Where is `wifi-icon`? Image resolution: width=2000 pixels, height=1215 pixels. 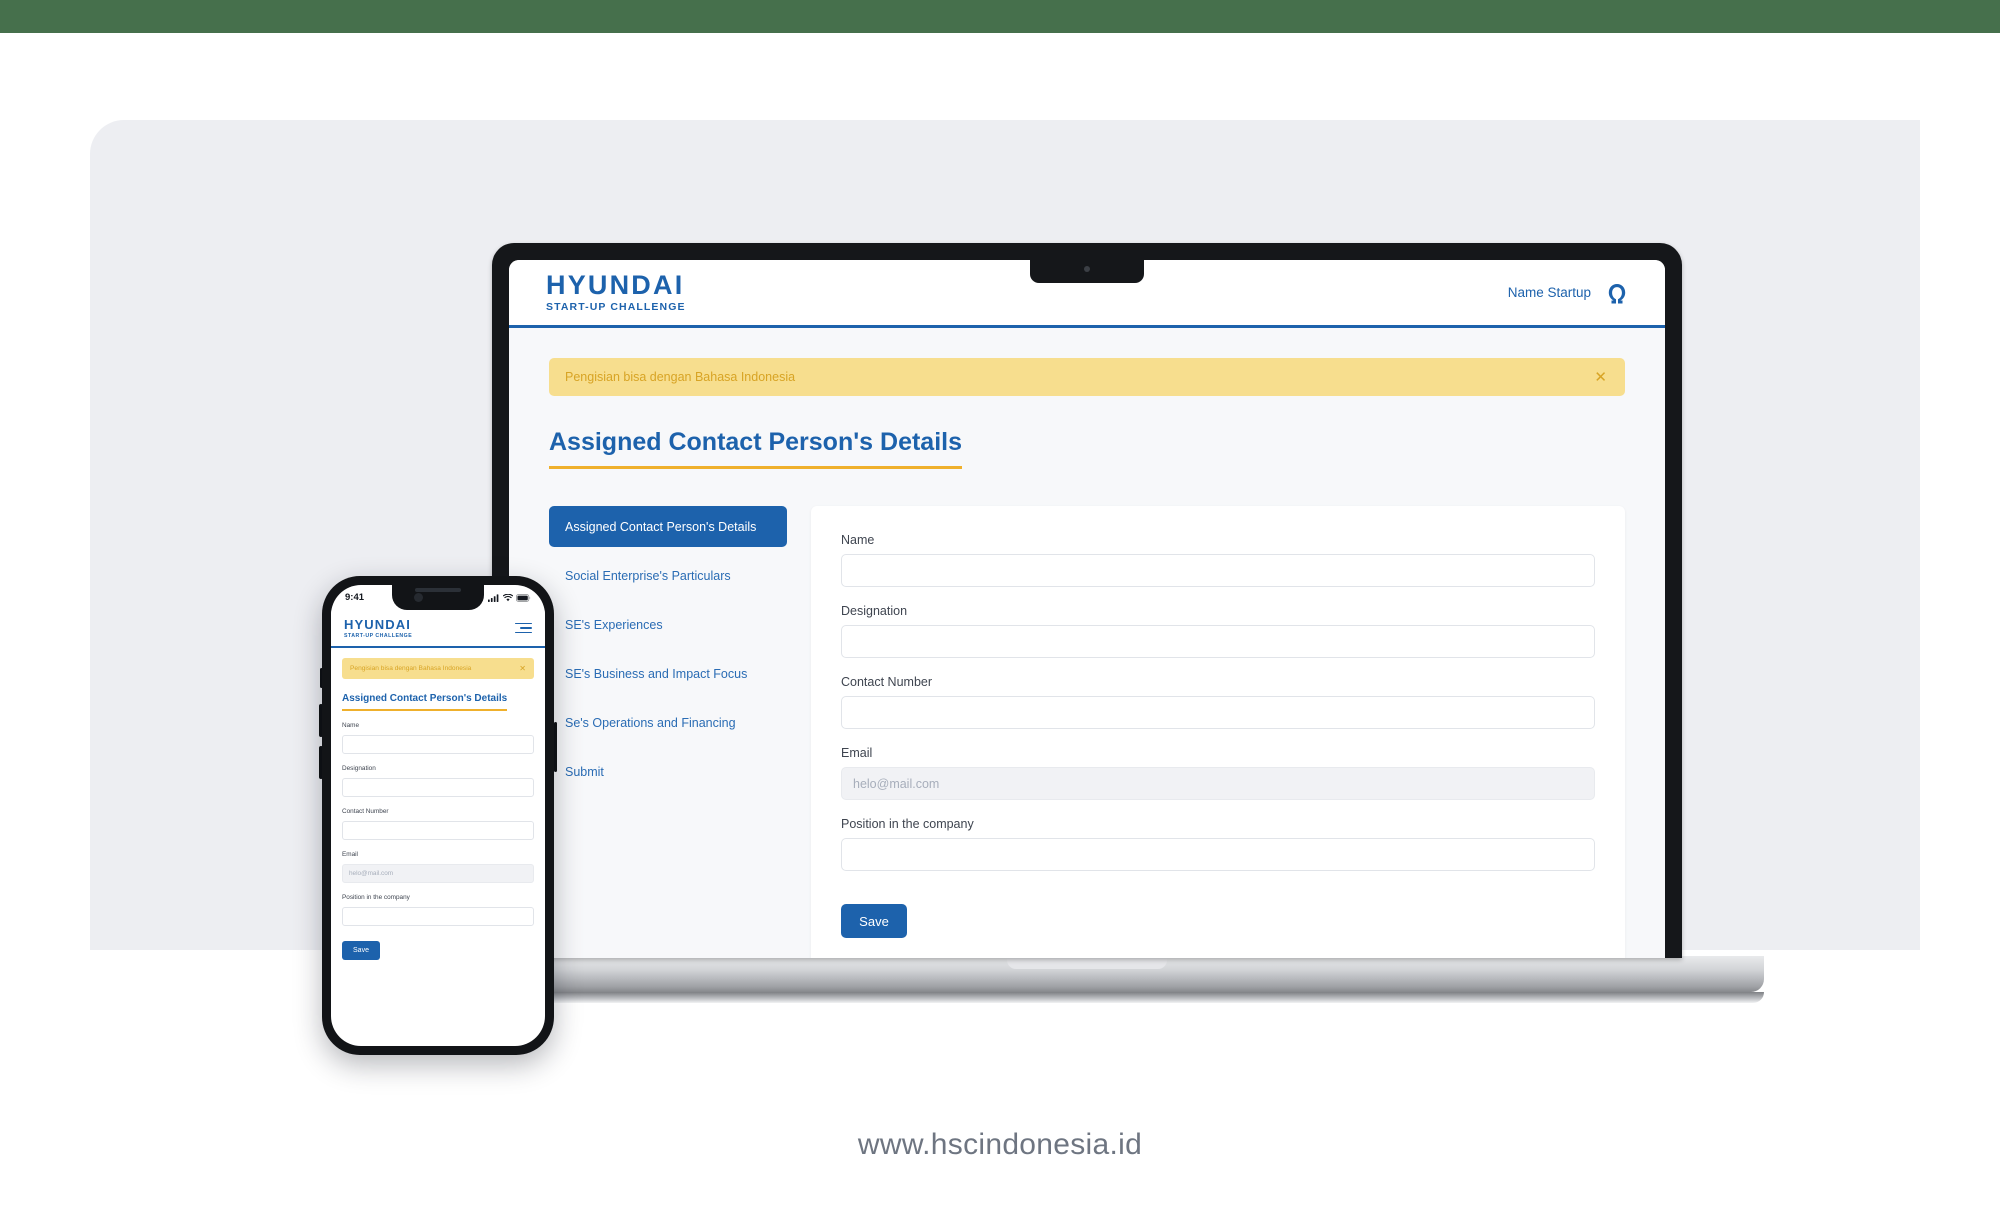 wifi-icon is located at coordinates (507, 597).